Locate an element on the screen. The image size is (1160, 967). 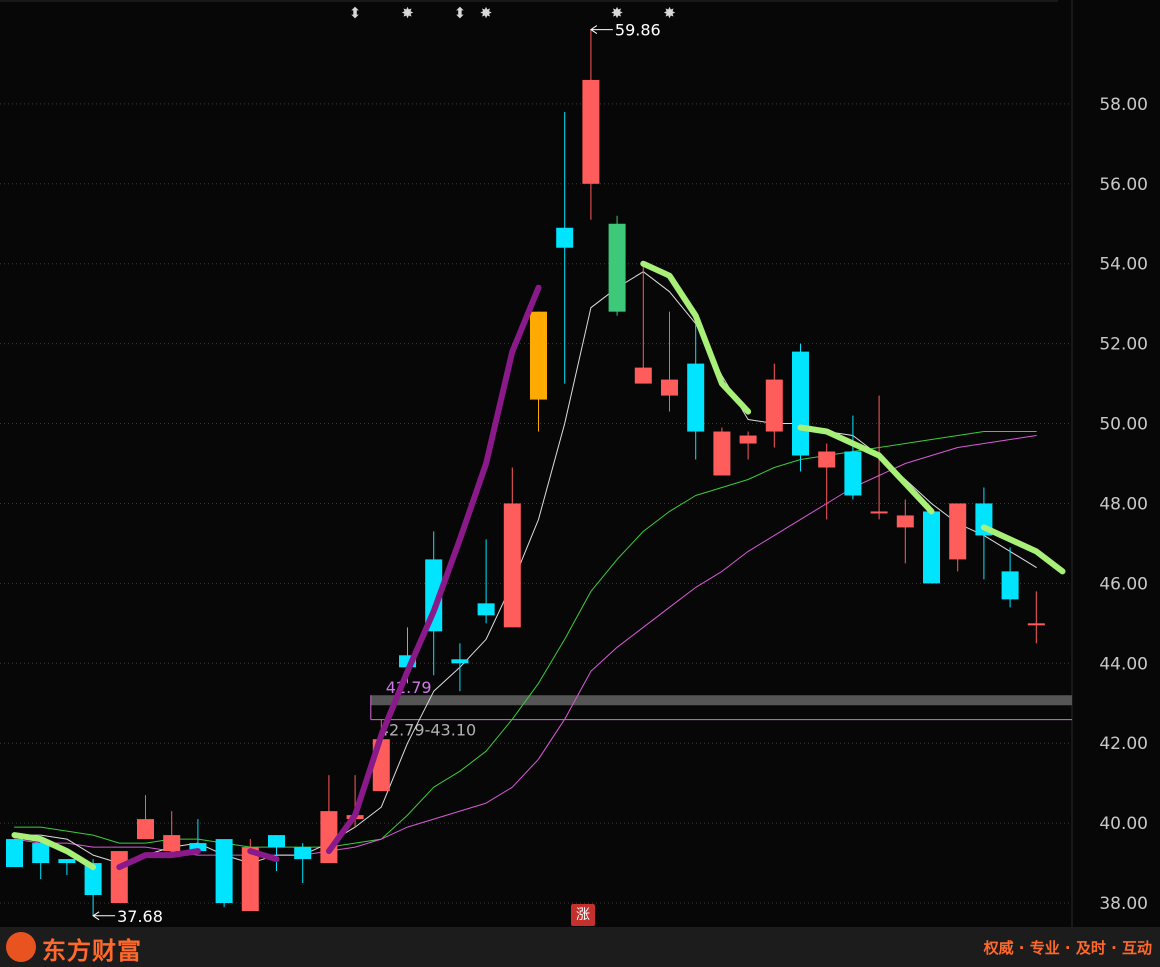
zone-label-top: 42.79 is located at coordinates (409, 687).